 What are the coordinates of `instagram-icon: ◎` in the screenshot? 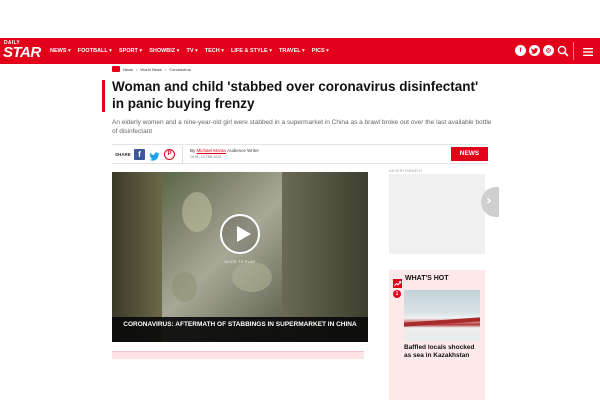 It's located at (548, 50).